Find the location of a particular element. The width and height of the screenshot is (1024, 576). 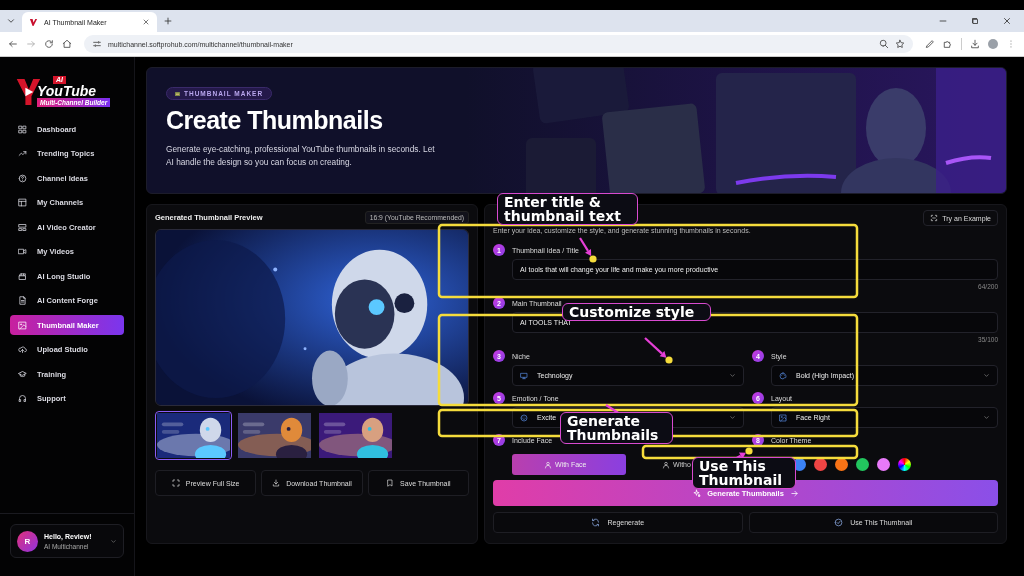

callout-tooltip: Generate Thumbnails is located at coordinates (616, 428).